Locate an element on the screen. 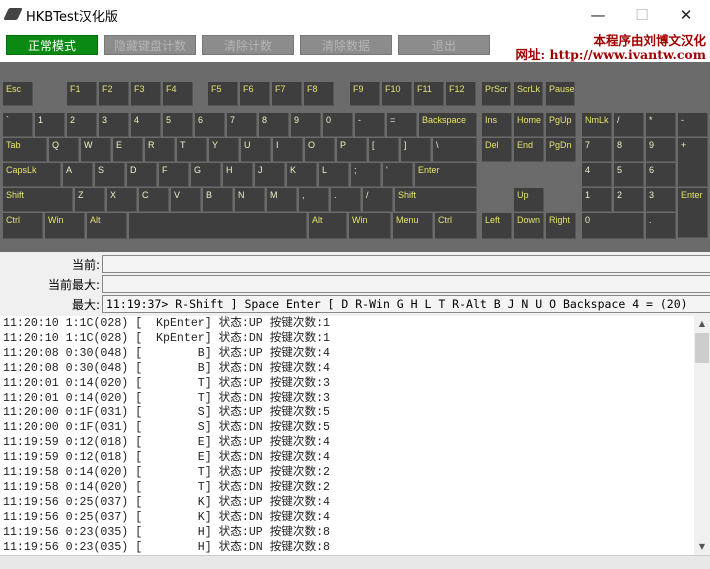  key-z: Z is located at coordinates (90, 200).